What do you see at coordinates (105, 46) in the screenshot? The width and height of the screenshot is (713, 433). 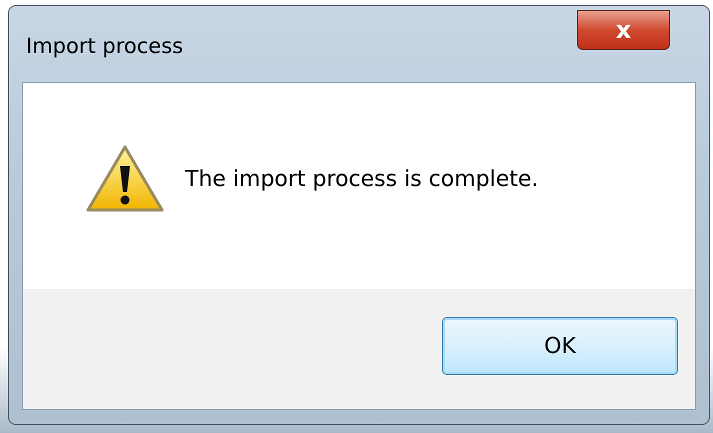 I see `window-title: Import process` at bounding box center [105, 46].